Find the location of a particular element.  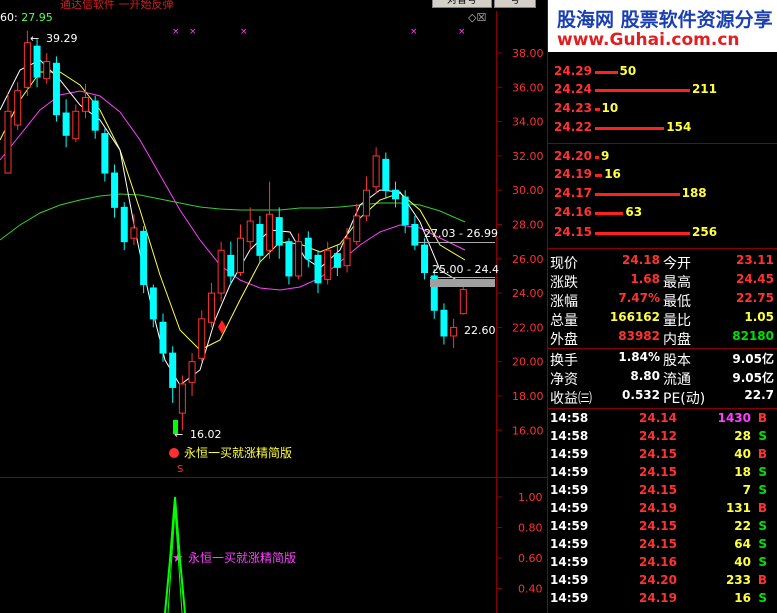

trade-price: 24.16 is located at coordinates (658, 562).